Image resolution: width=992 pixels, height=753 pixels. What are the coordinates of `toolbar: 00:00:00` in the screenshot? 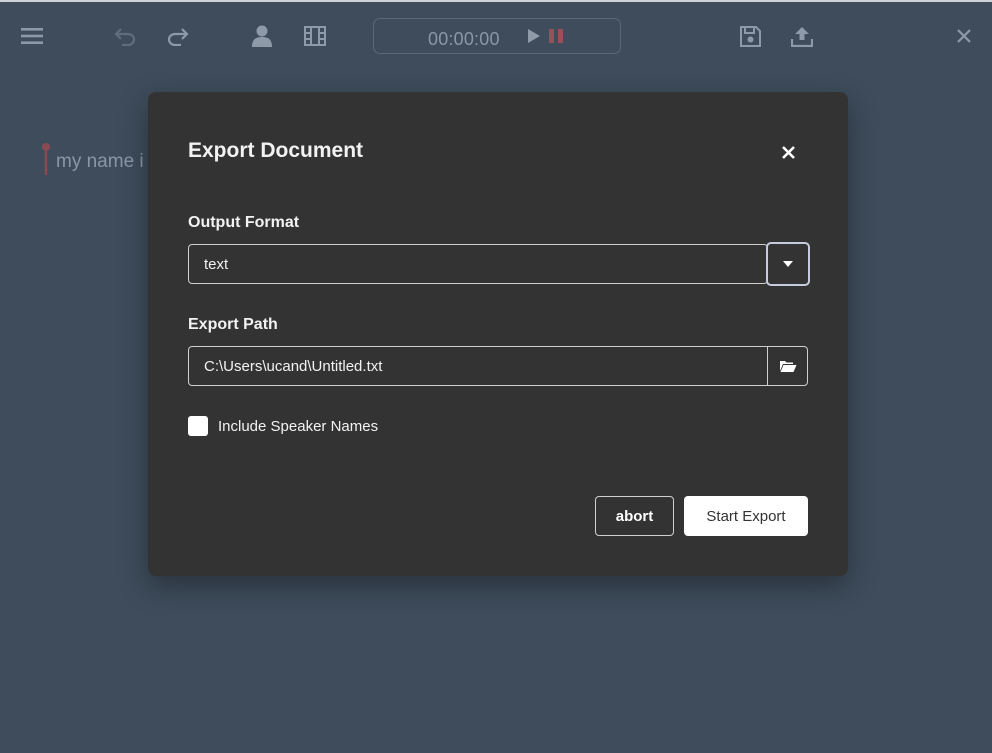 It's located at (496, 37).